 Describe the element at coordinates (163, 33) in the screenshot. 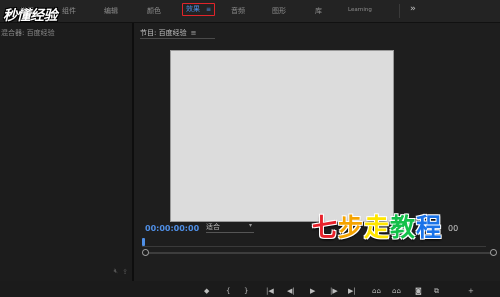

I see `program-title-label: 节目: 百度经验` at that location.